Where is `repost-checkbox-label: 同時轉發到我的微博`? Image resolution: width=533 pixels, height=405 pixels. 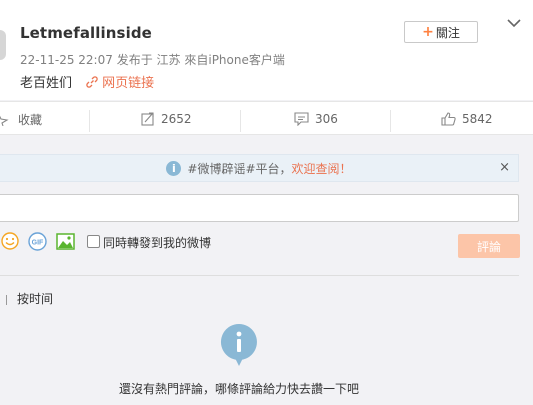
repost-checkbox-label: 同時轉發到我的微博 is located at coordinates (157, 242).